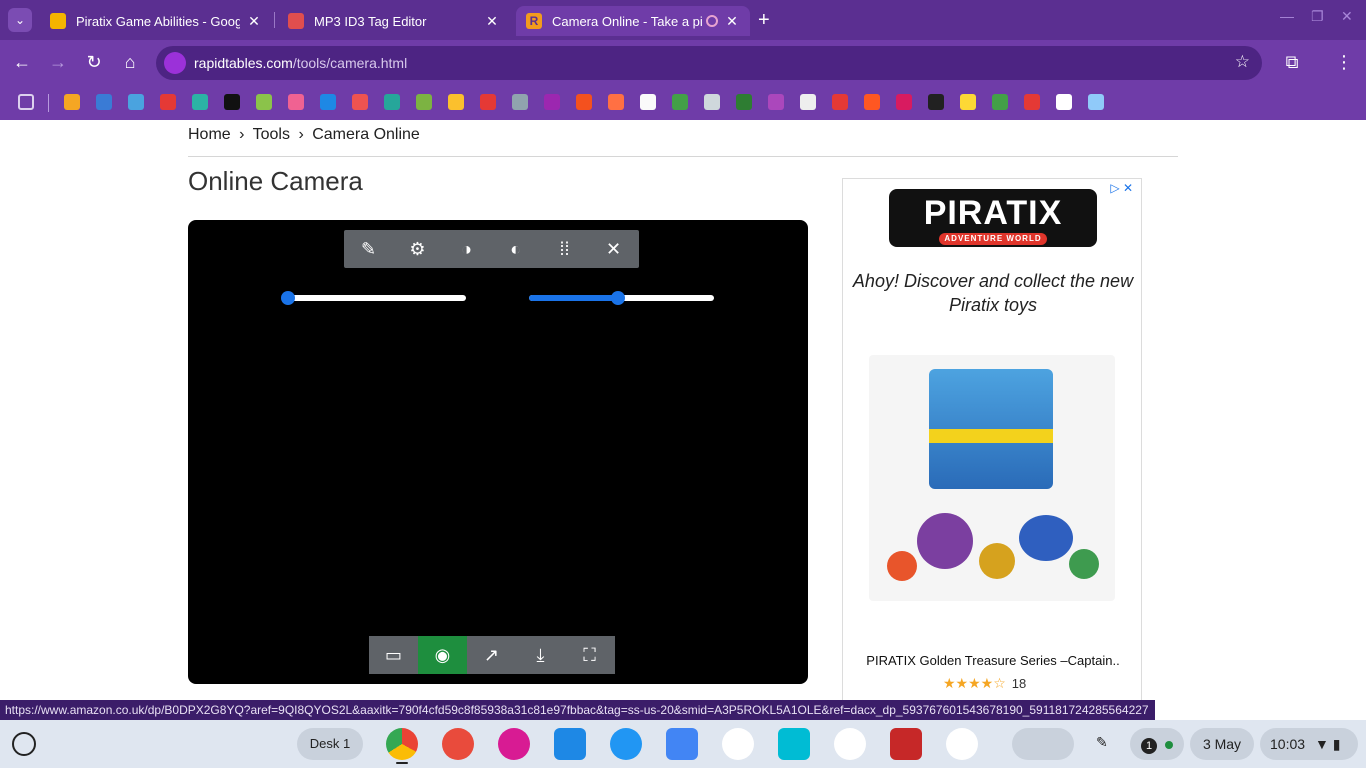  What do you see at coordinates (94, 62) in the screenshot?
I see `reload-icon: ↻` at bounding box center [94, 62].